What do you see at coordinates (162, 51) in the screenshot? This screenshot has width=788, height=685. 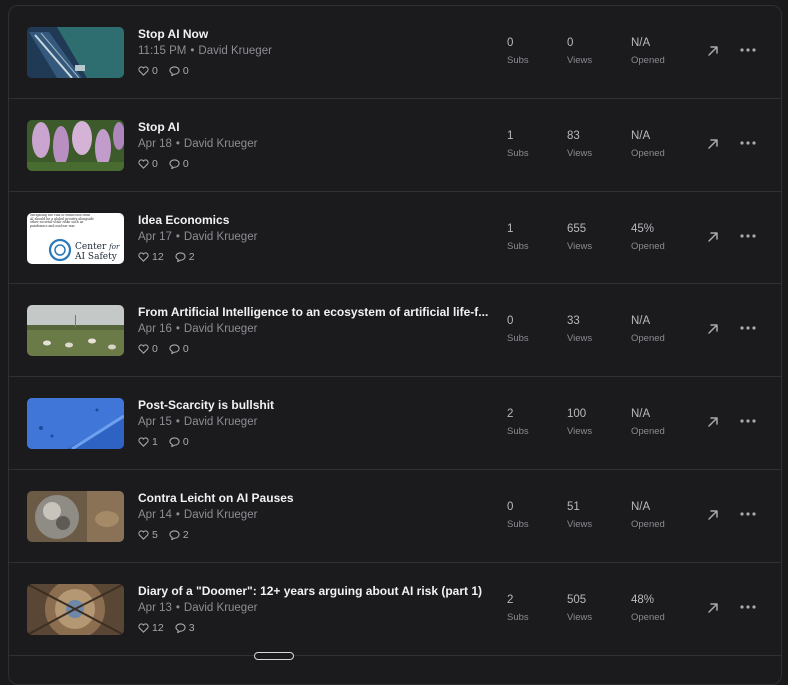 I see `post-date: 11:15 PM` at bounding box center [162, 51].